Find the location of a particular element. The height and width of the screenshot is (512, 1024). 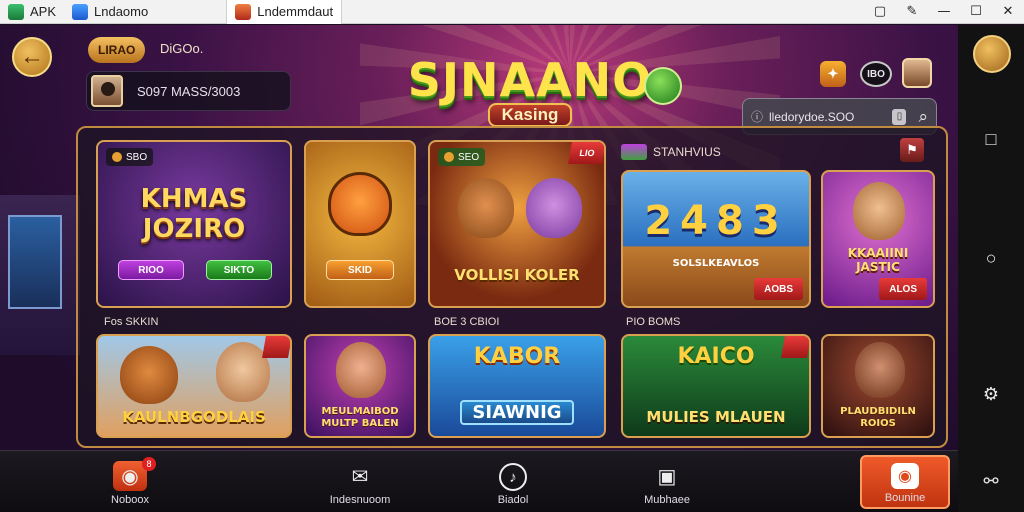

apk-icon is located at coordinates (16, 11).